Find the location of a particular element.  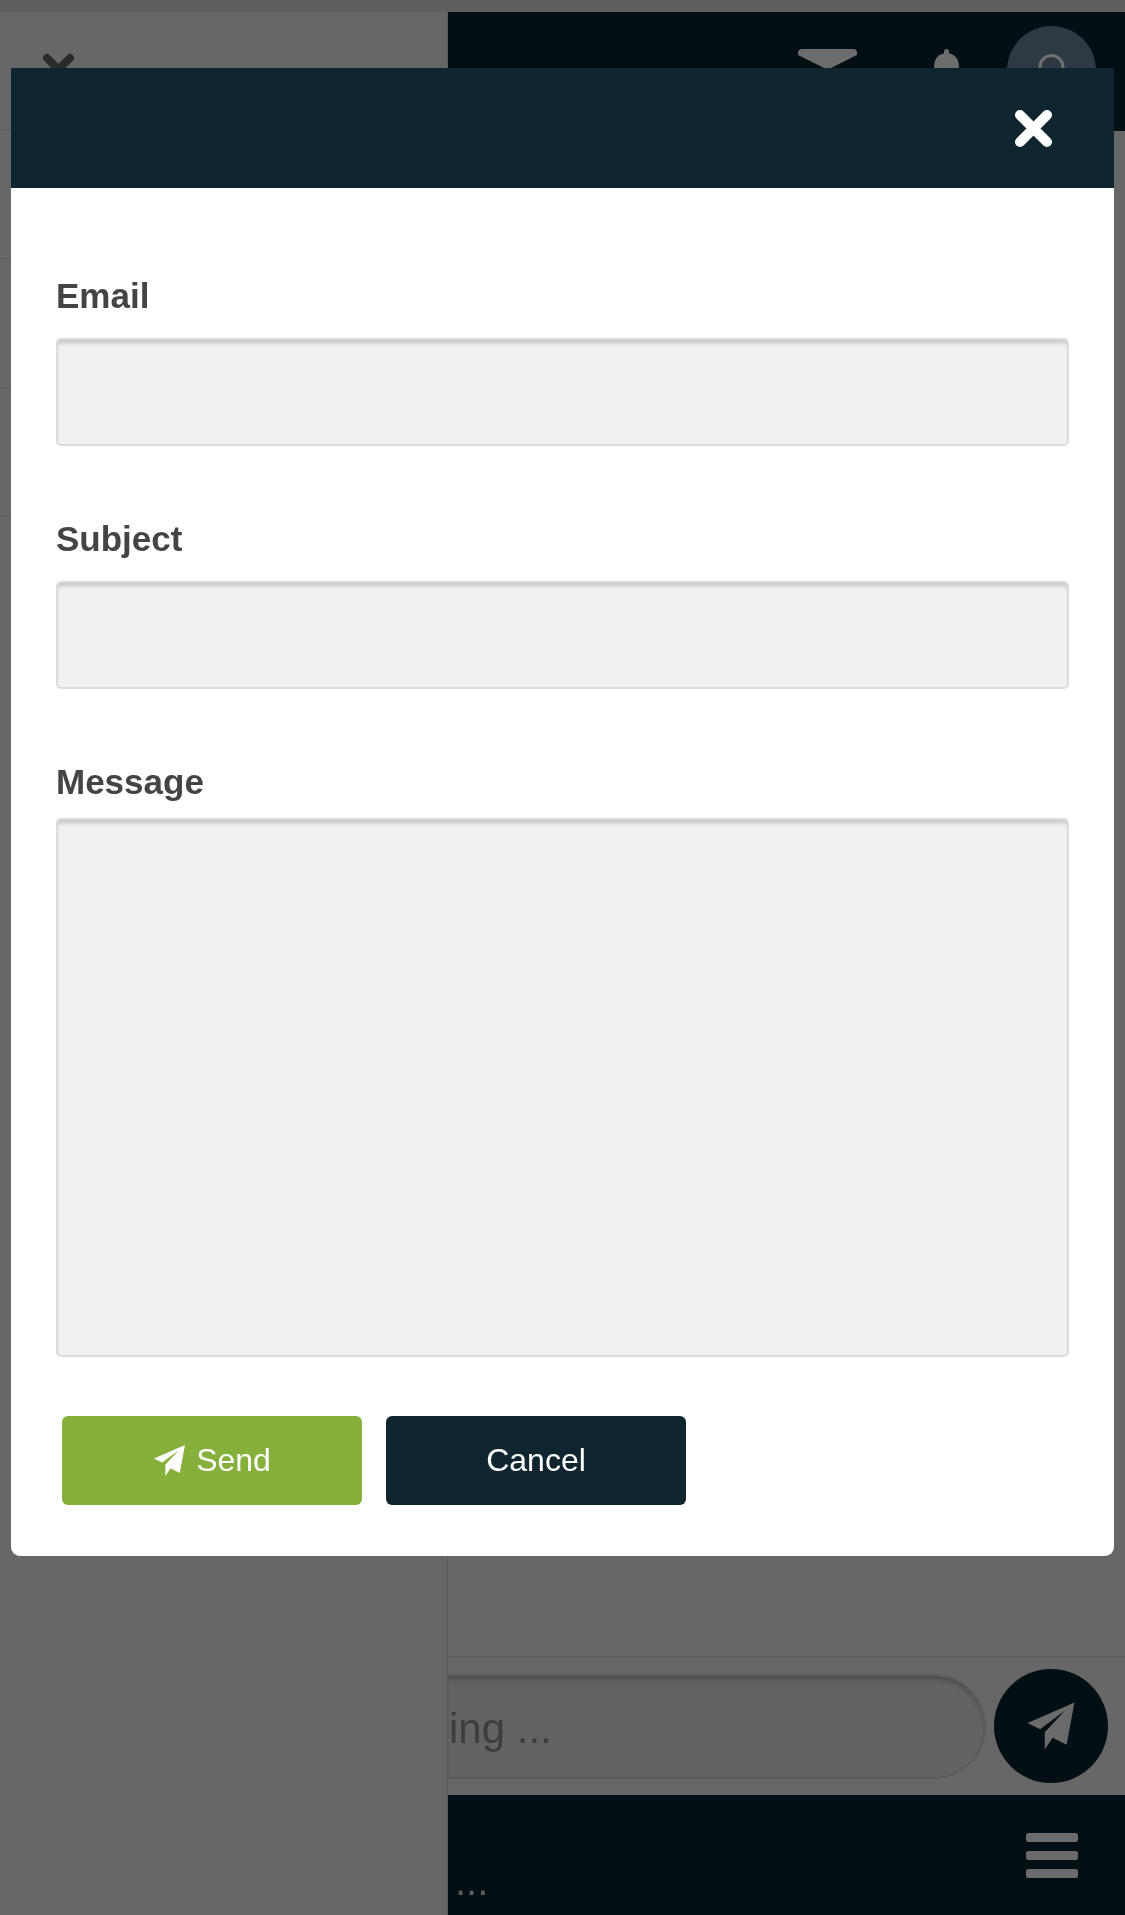

cancel-button: Cancel is located at coordinates (536, 1460).